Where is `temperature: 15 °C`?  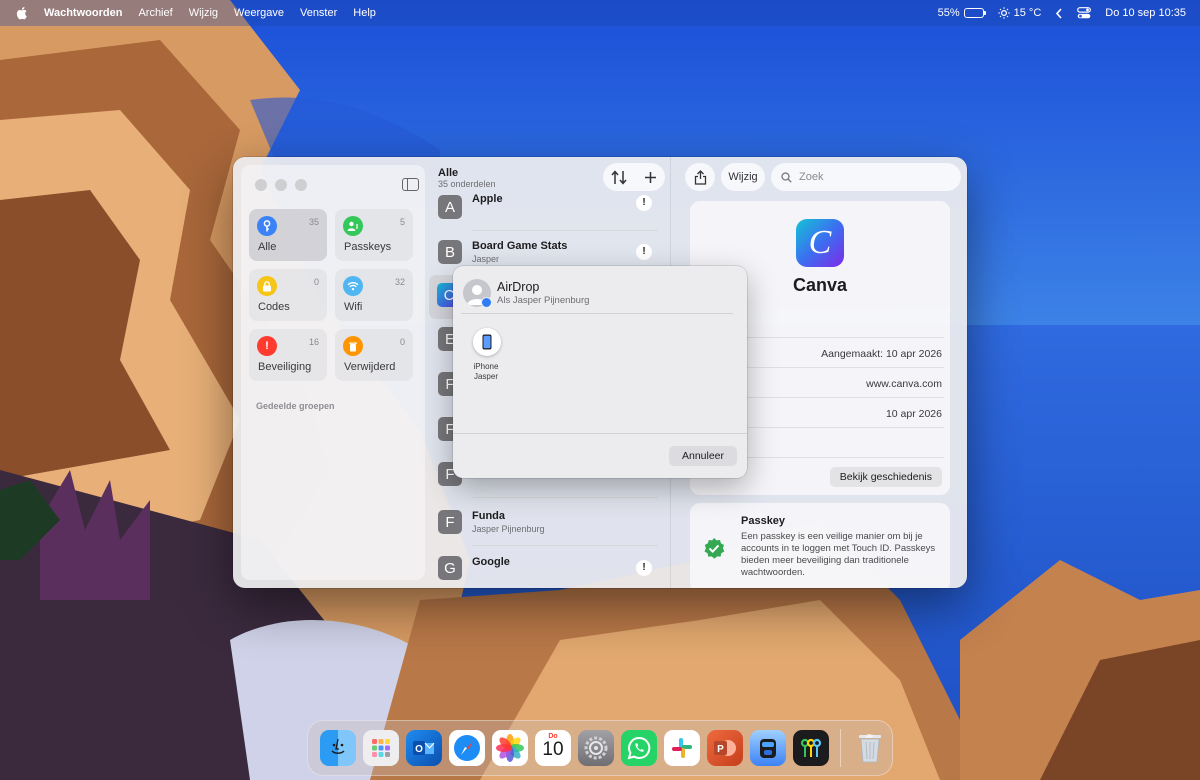 temperature: 15 °C is located at coordinates (1027, 13).